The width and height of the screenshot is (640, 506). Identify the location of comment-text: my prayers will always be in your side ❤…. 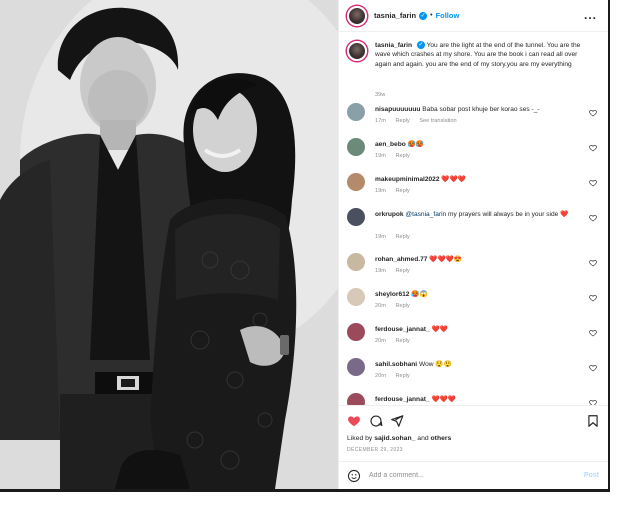
(507, 214).